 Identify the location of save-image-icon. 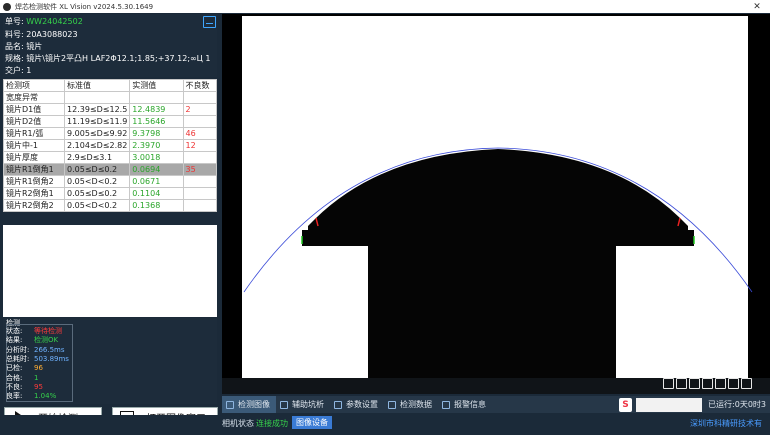
(733, 383).